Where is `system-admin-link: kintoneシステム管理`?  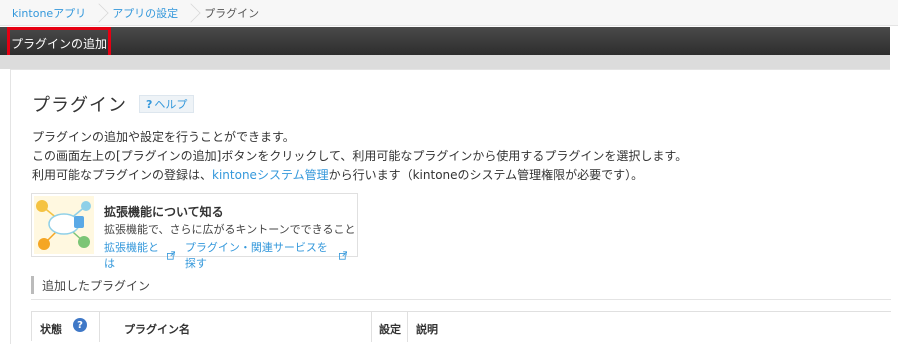
system-admin-link: kintoneシステム管理 is located at coordinates (270, 175).